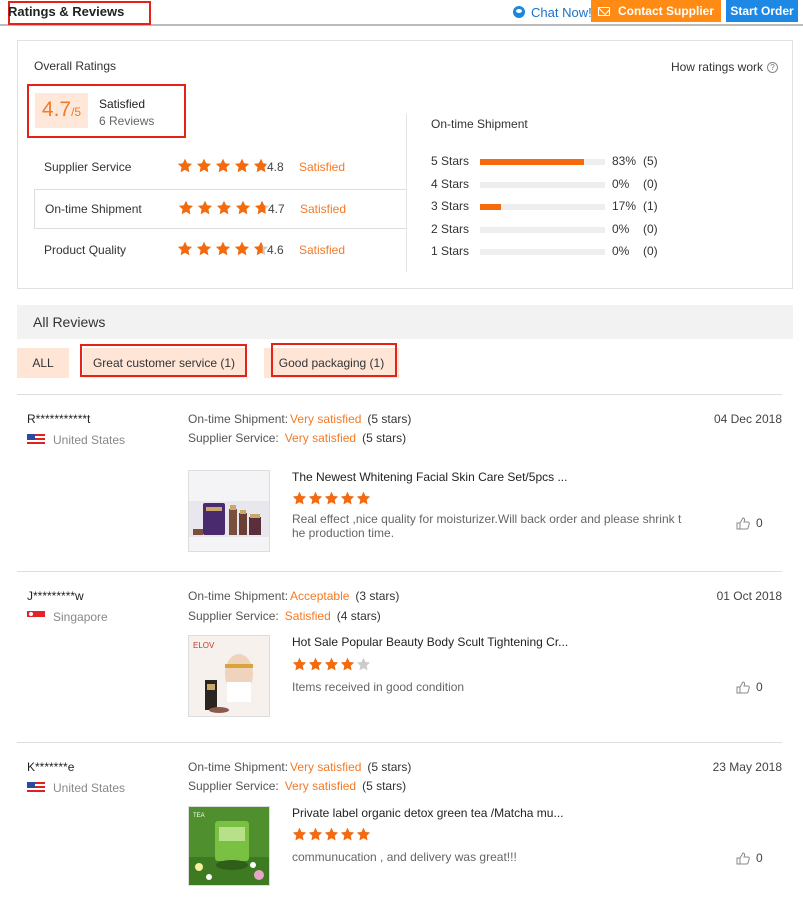  I want to click on reviewer-name: J*********w, so click(55, 596).